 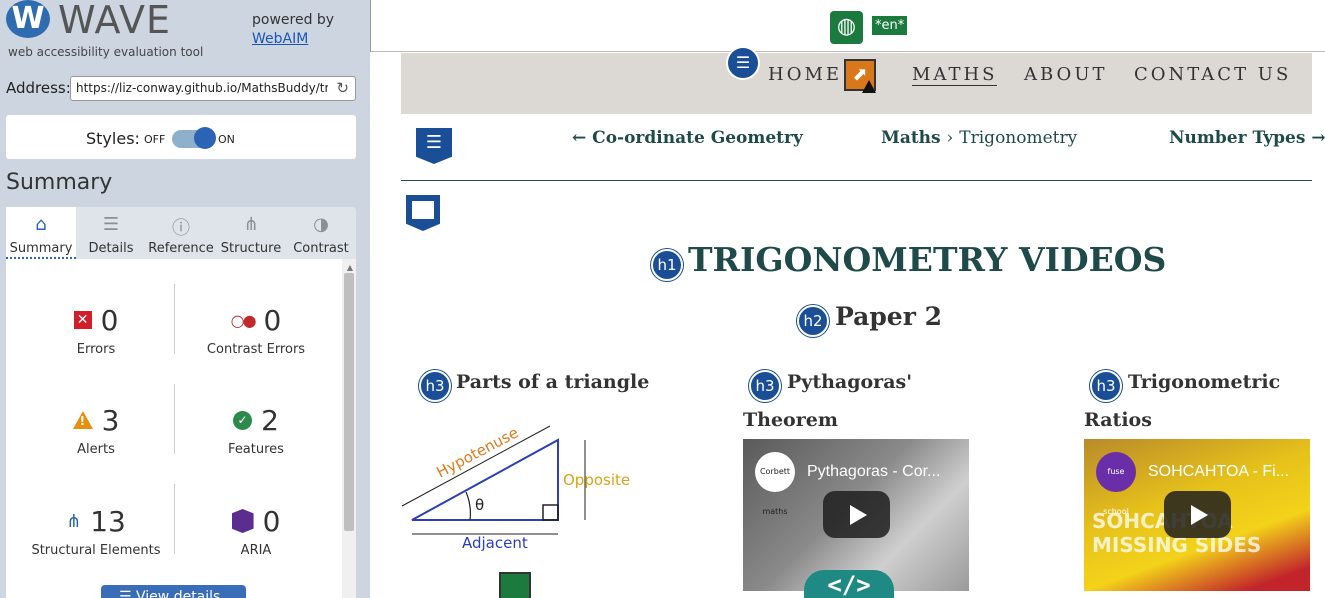 I want to click on summary-heading: Summary, so click(x=59, y=182).